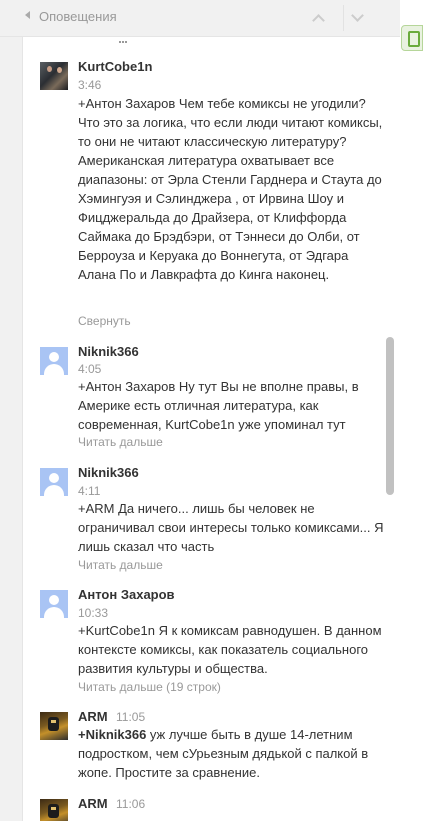 Image resolution: width=426 pixels, height=821 pixels. I want to click on chevron-down-icon, so click(357, 15).